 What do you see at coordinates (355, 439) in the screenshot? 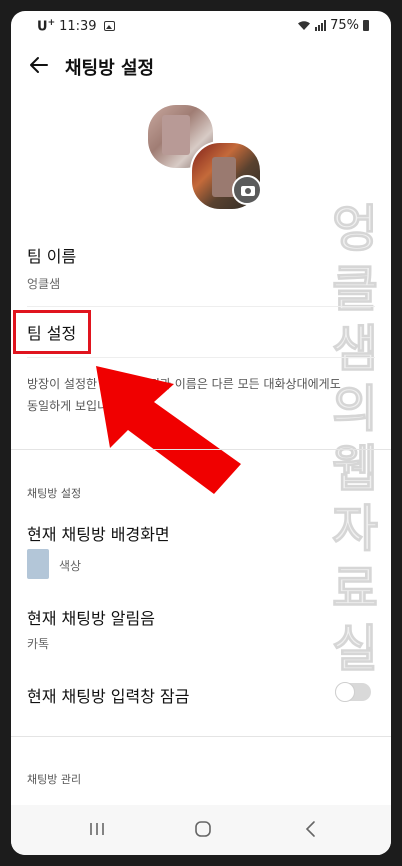
I see `watermark: 엉클샘의웹자료실` at bounding box center [355, 439].